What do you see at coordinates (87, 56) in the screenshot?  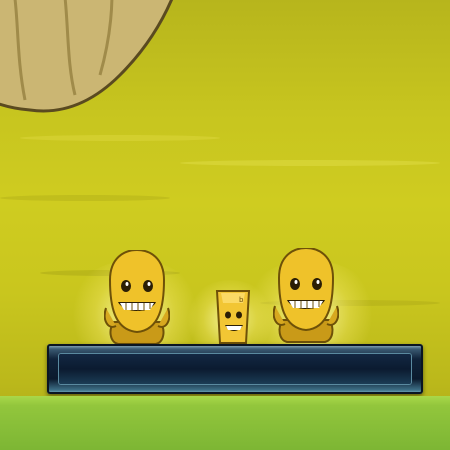 I see `hanging-rock` at bounding box center [87, 56].